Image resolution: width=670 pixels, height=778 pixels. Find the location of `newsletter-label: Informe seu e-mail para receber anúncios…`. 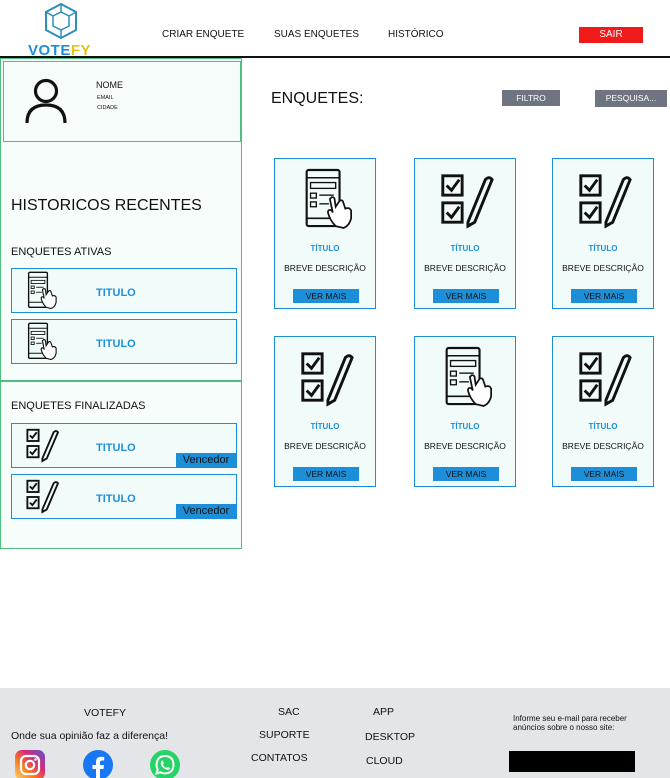

newsletter-label: Informe seu e-mail para receber anúncios… is located at coordinates (570, 723).